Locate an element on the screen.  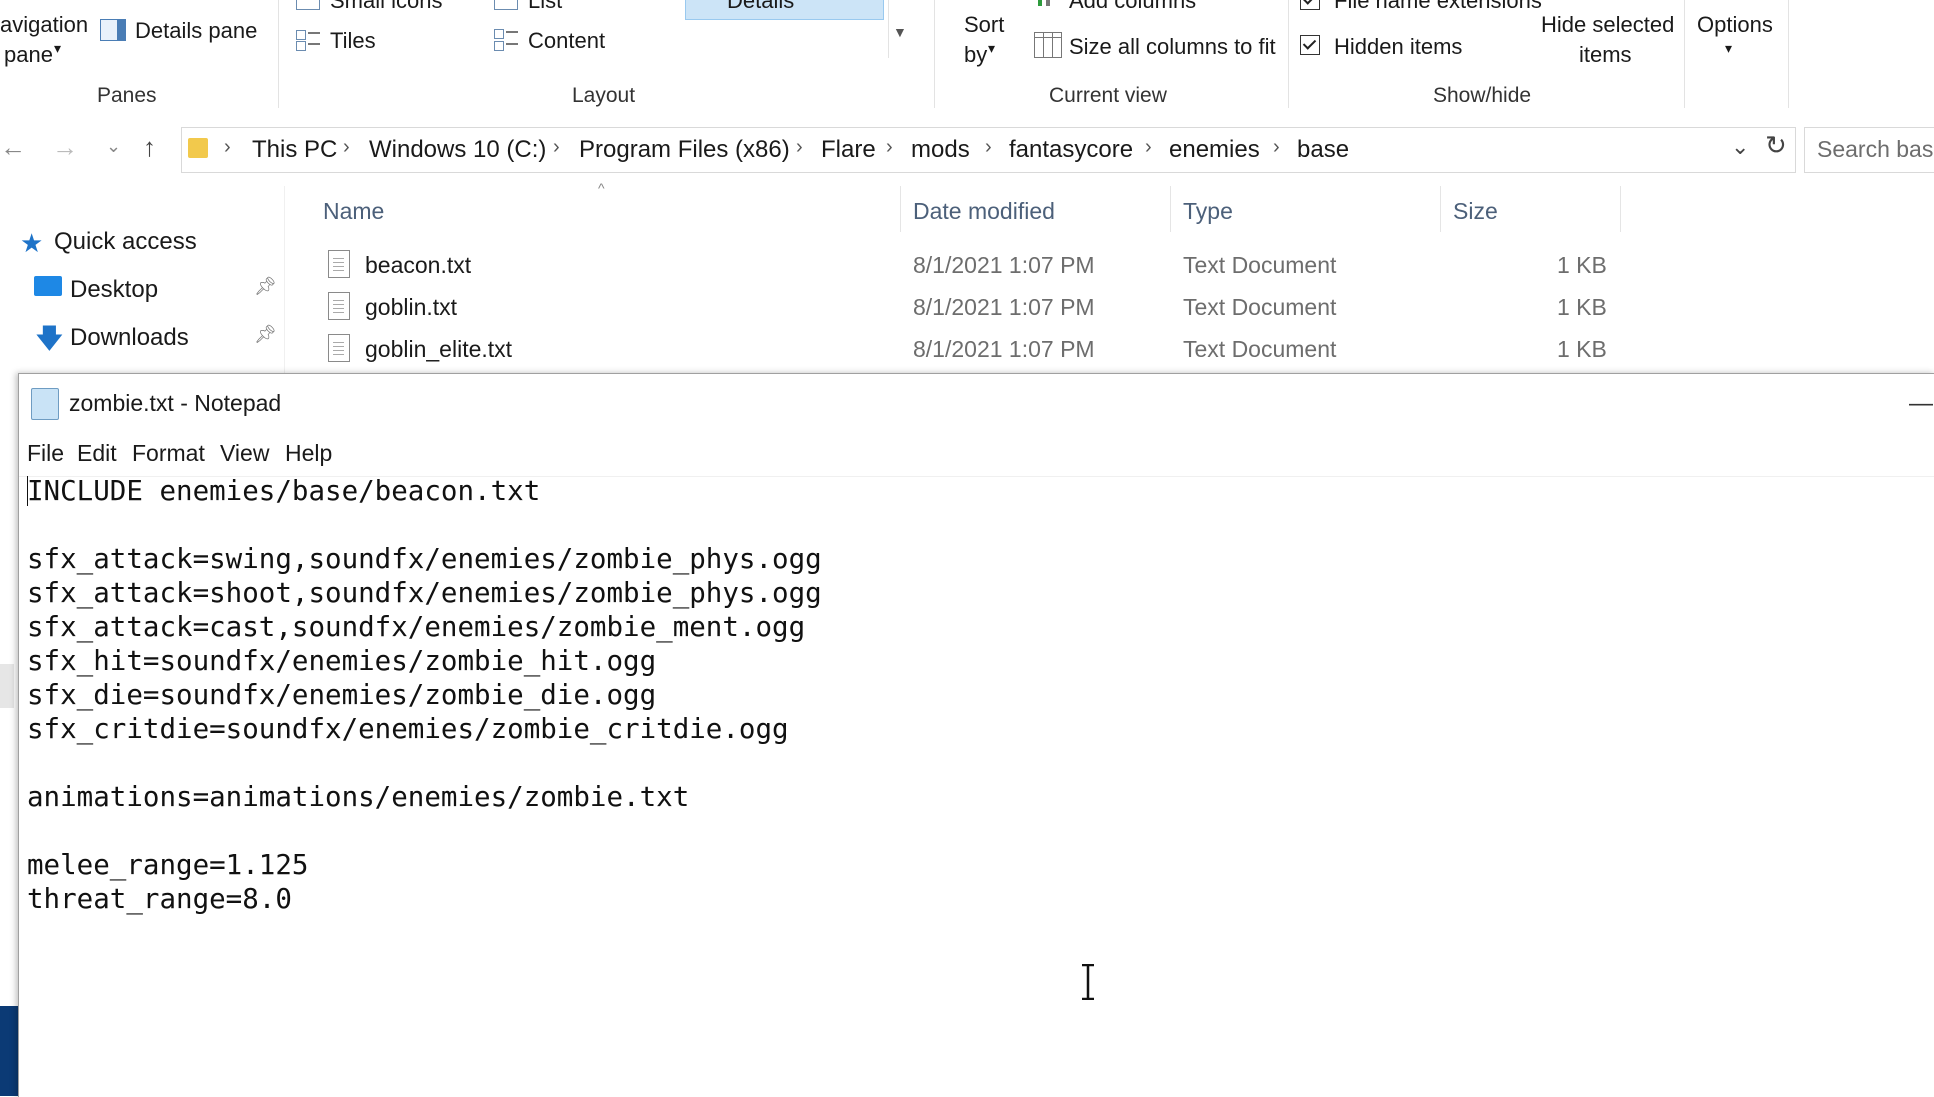
file-name-extensions-label: File name extensions is located at coordinates (1438, 6).